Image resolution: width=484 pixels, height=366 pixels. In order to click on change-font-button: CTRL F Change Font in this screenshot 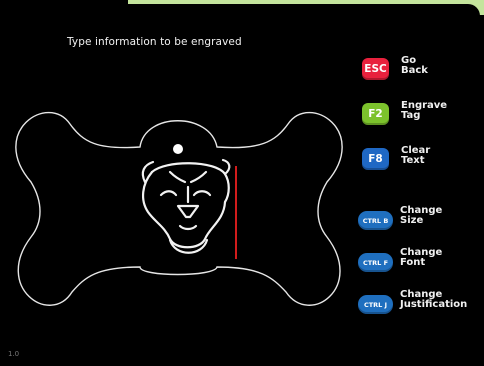, I will do `click(421, 264)`.